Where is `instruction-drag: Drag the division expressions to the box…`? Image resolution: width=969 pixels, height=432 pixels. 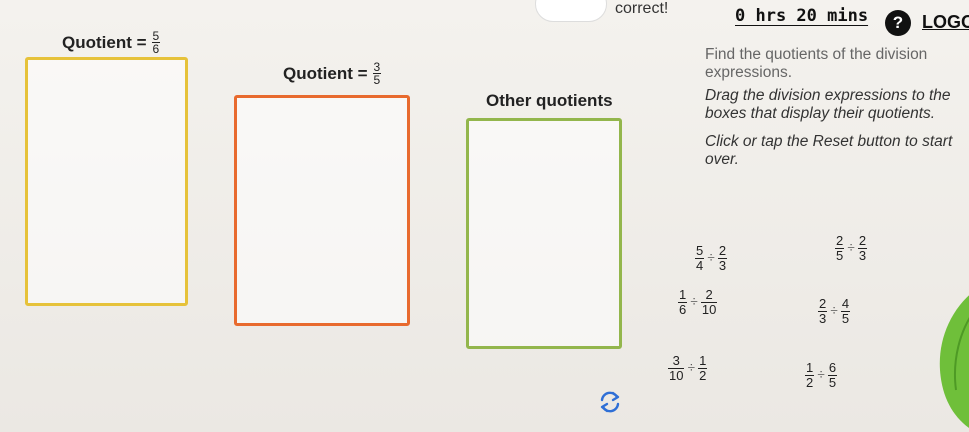 instruction-drag: Drag the division expressions to the box… is located at coordinates (828, 104).